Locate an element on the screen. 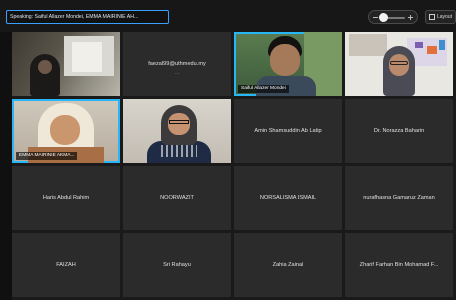  participant-name-tile: NORSALISMA ISMAIL is located at coordinates (288, 198).